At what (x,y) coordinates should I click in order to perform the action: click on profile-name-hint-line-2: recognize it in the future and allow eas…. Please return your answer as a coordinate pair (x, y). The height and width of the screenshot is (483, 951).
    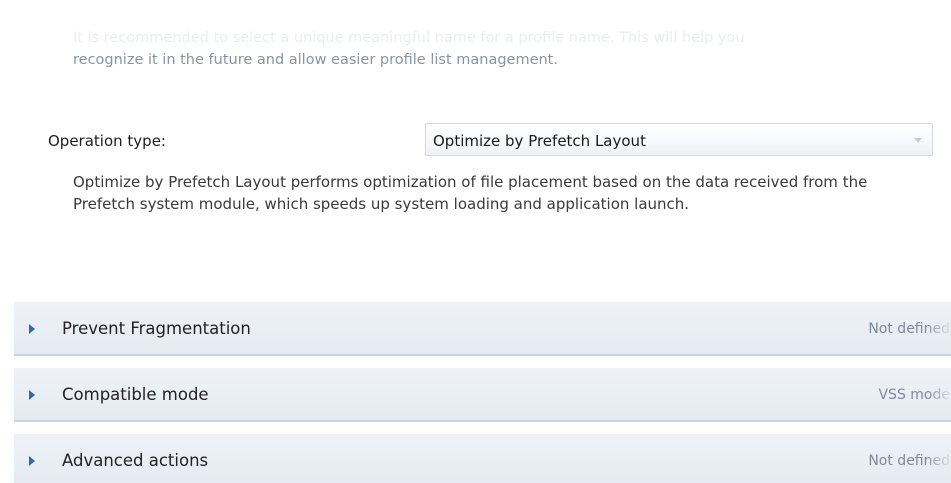
    Looking at the image, I should click on (315, 60).